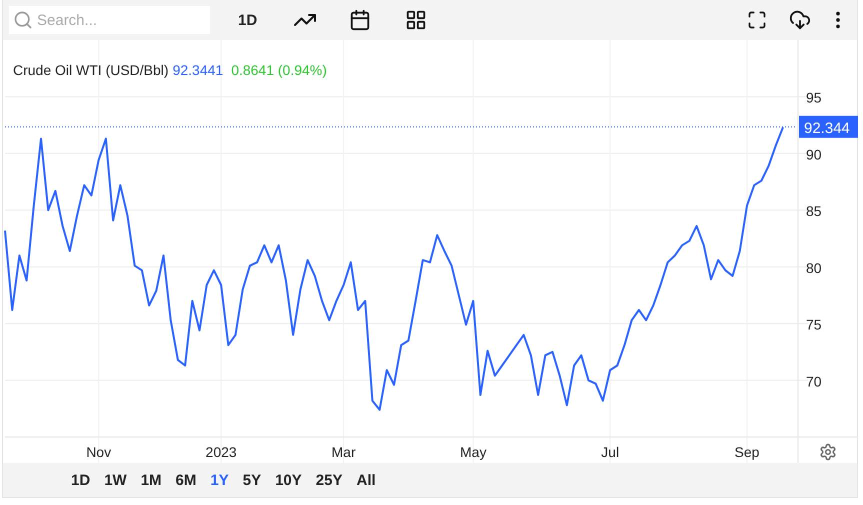 Image resolution: width=863 pixels, height=505 pixels. What do you see at coordinates (219, 480) in the screenshot?
I see `range-button: 1Y` at bounding box center [219, 480].